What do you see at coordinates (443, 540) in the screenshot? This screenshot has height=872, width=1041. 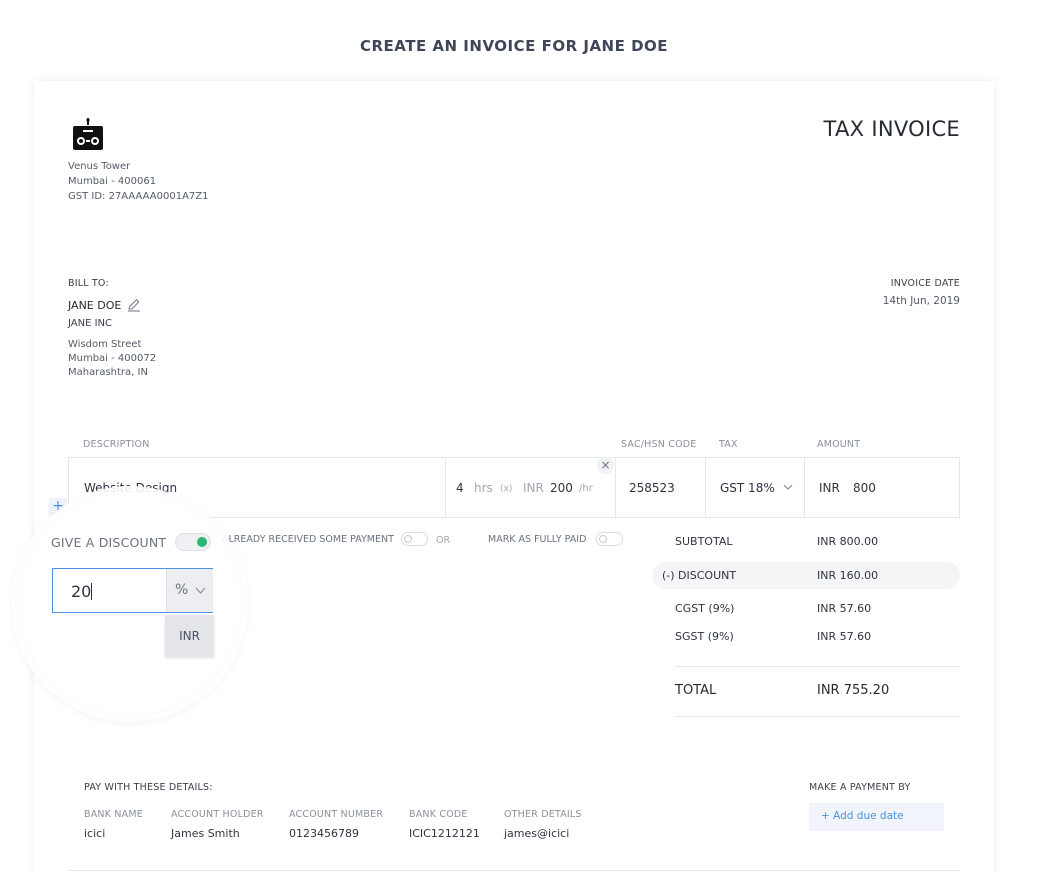 I see `or-separator: OR` at bounding box center [443, 540].